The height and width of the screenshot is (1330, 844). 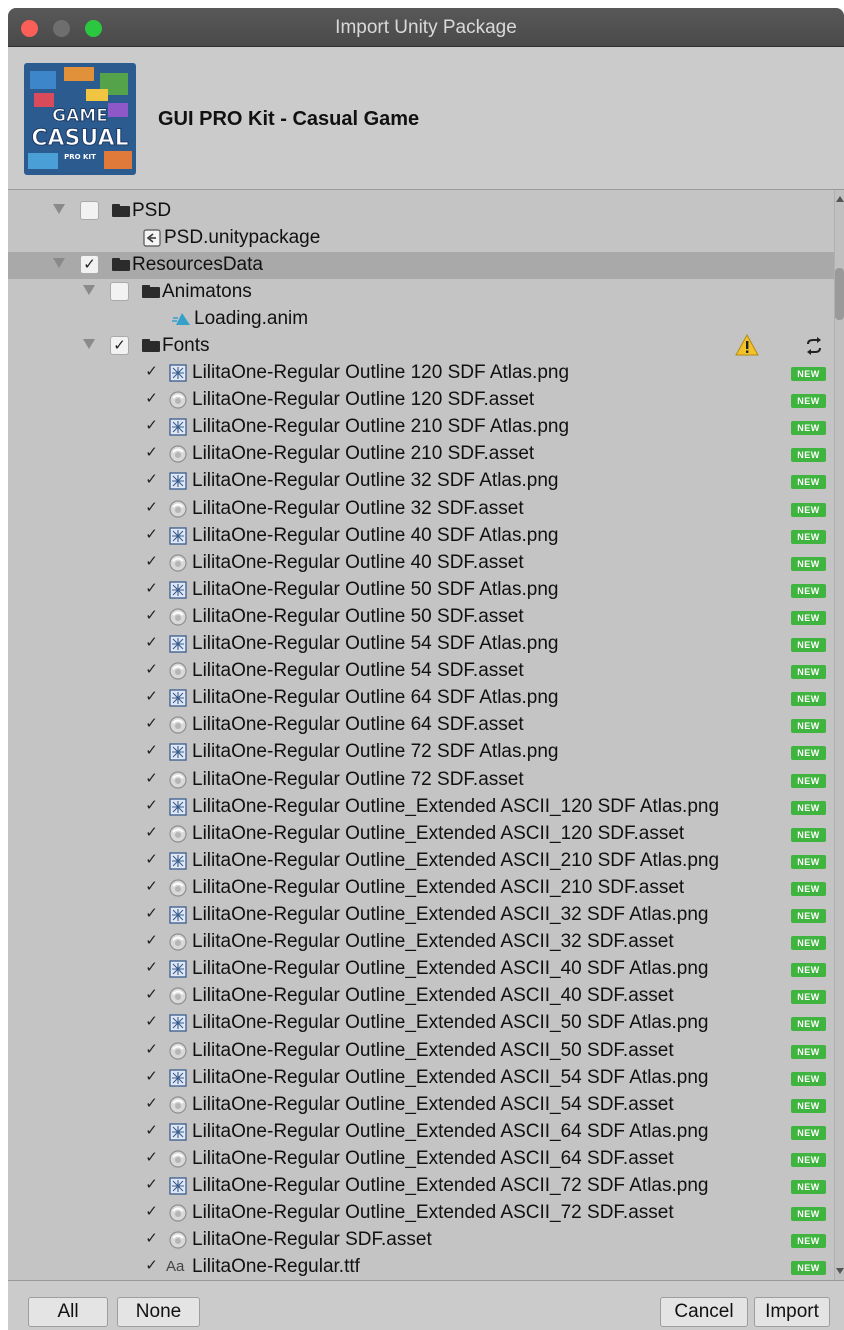 What do you see at coordinates (421, 319) in the screenshot?
I see `tree-row-loading-anim: Loading.anim` at bounding box center [421, 319].